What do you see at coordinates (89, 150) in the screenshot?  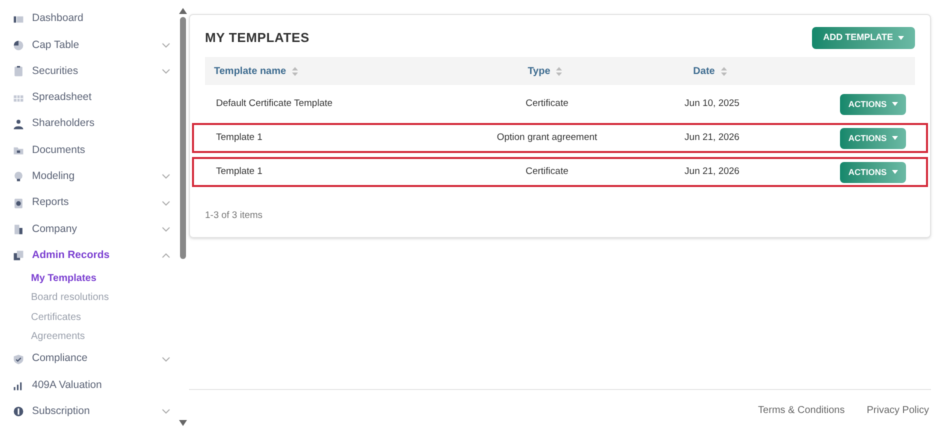 I see `sidebar-item: Documents` at bounding box center [89, 150].